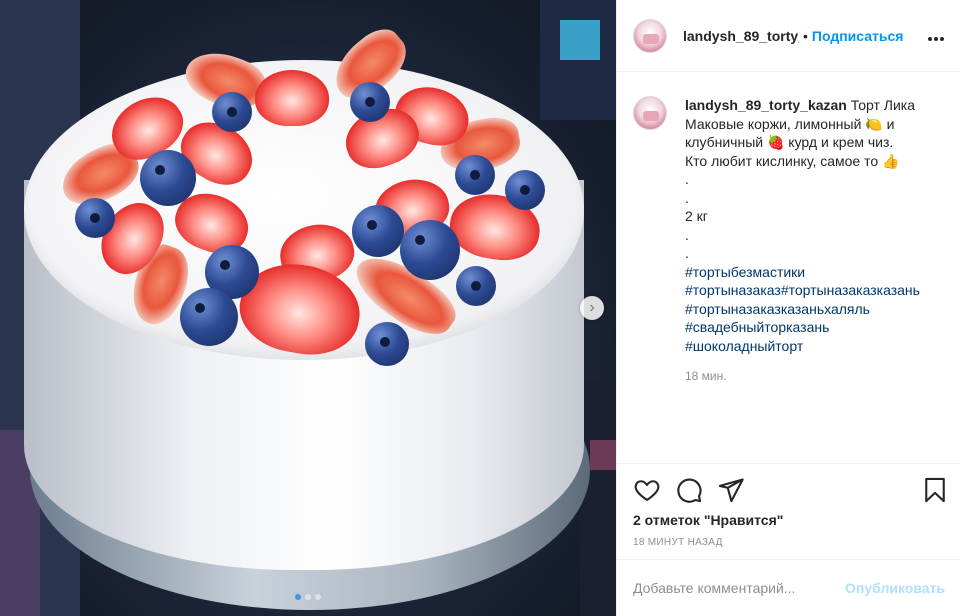  I want to click on heart-icon, so click(647, 490).